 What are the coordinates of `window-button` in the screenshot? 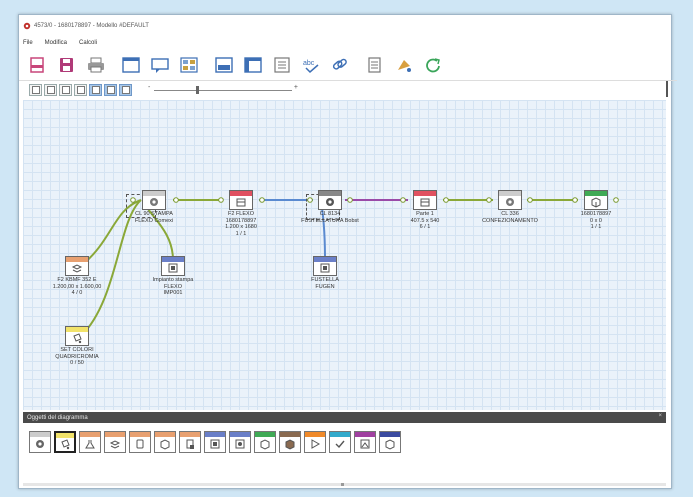 It's located at (131, 65).